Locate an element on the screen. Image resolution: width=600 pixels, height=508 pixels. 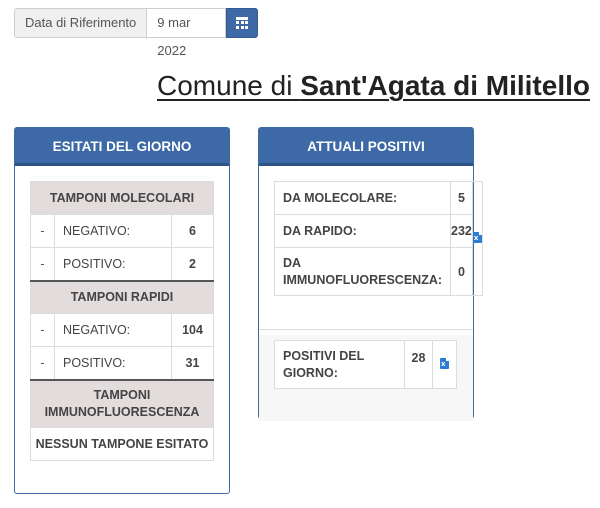
esitati-heading: ESITATI DEL GIORNO is located at coordinates (122, 147).